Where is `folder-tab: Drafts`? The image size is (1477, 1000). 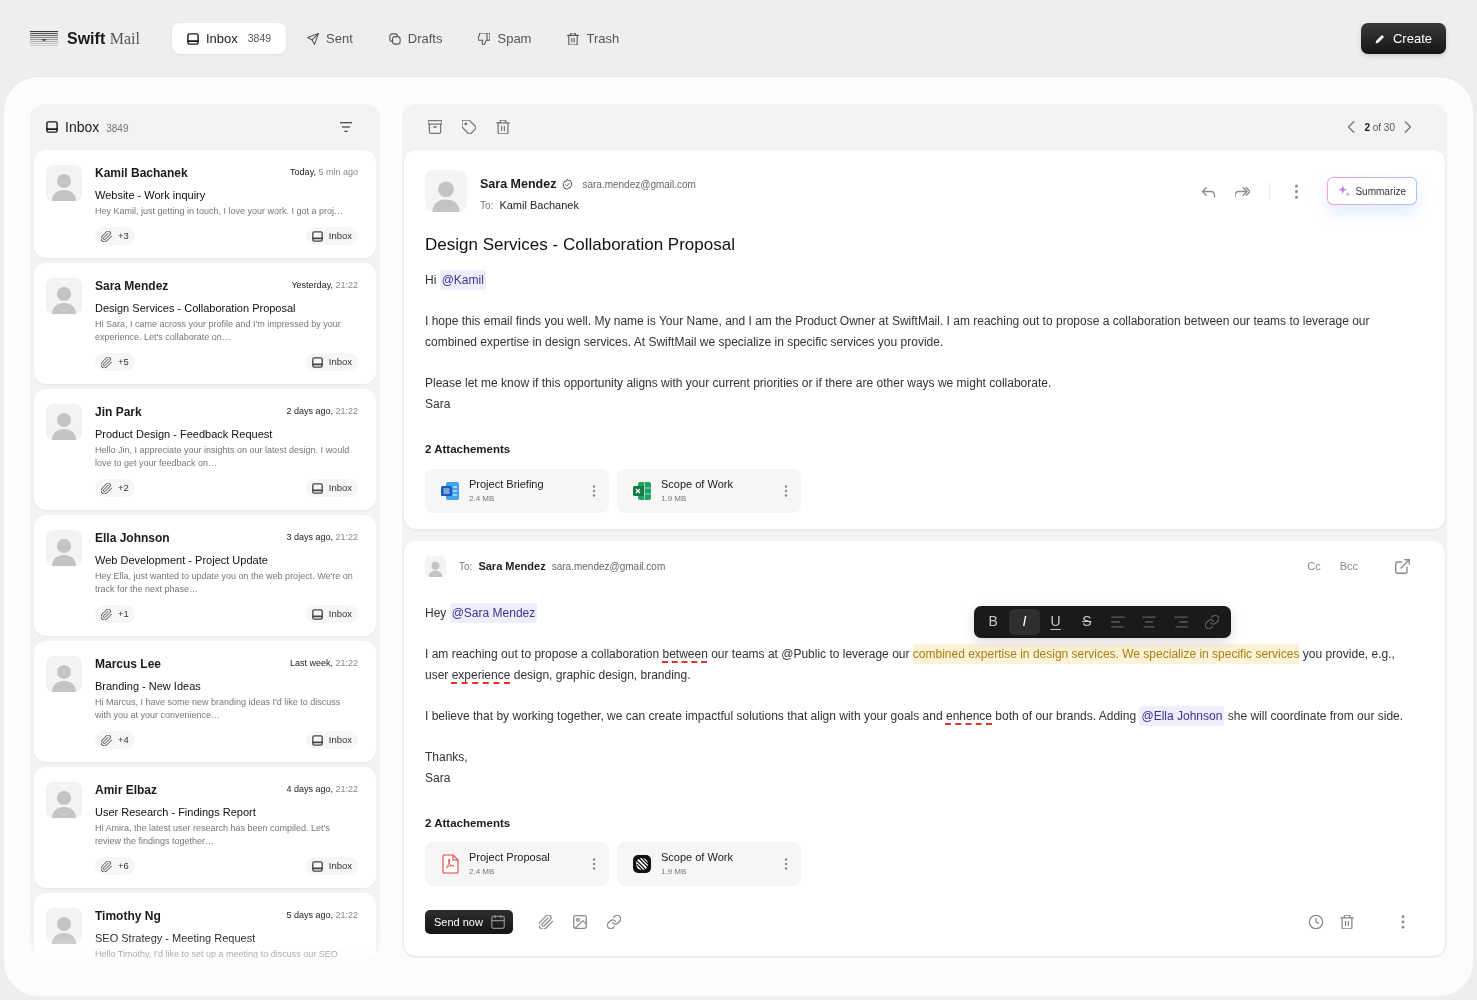
folder-tab: Drafts is located at coordinates (415, 38).